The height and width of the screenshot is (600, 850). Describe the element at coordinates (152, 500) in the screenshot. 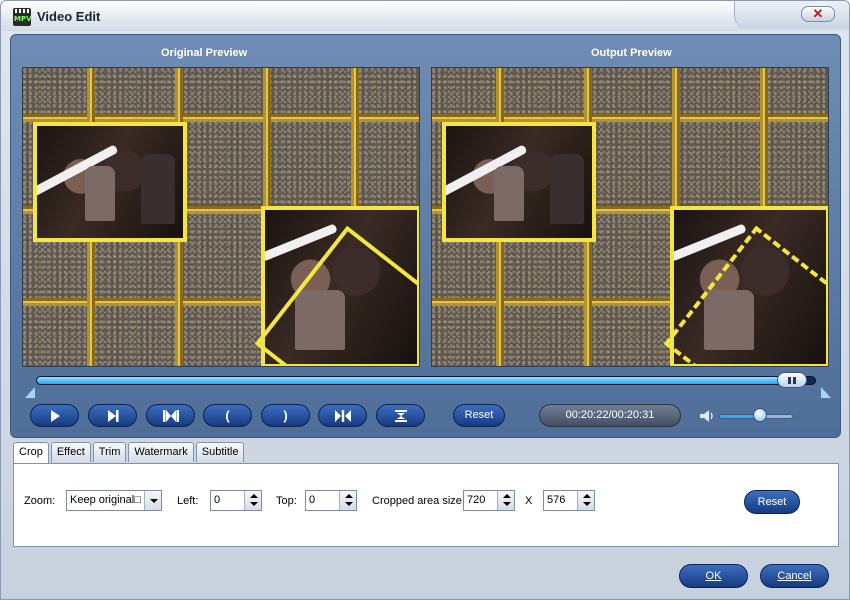

I see `chevron-down-icon` at that location.